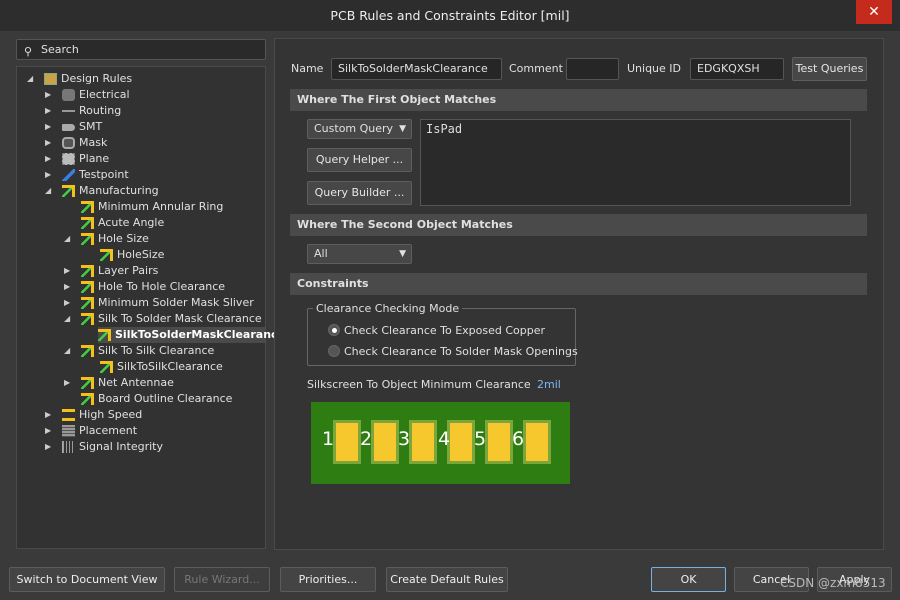  I want to click on second-query-type-dropdown: All ▼, so click(359, 254).